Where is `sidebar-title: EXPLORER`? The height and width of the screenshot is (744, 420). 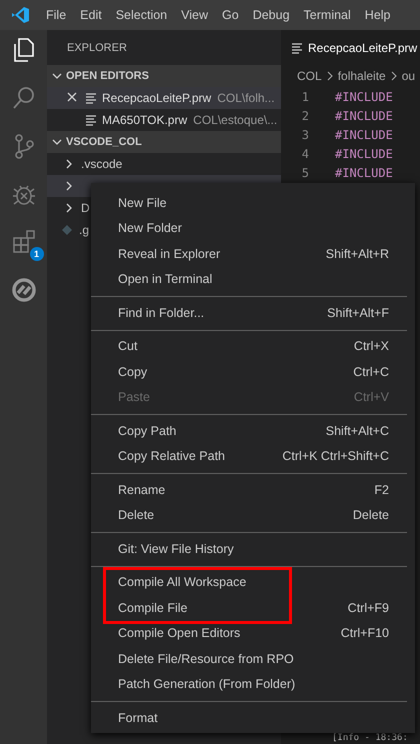 sidebar-title: EXPLORER is located at coordinates (97, 48).